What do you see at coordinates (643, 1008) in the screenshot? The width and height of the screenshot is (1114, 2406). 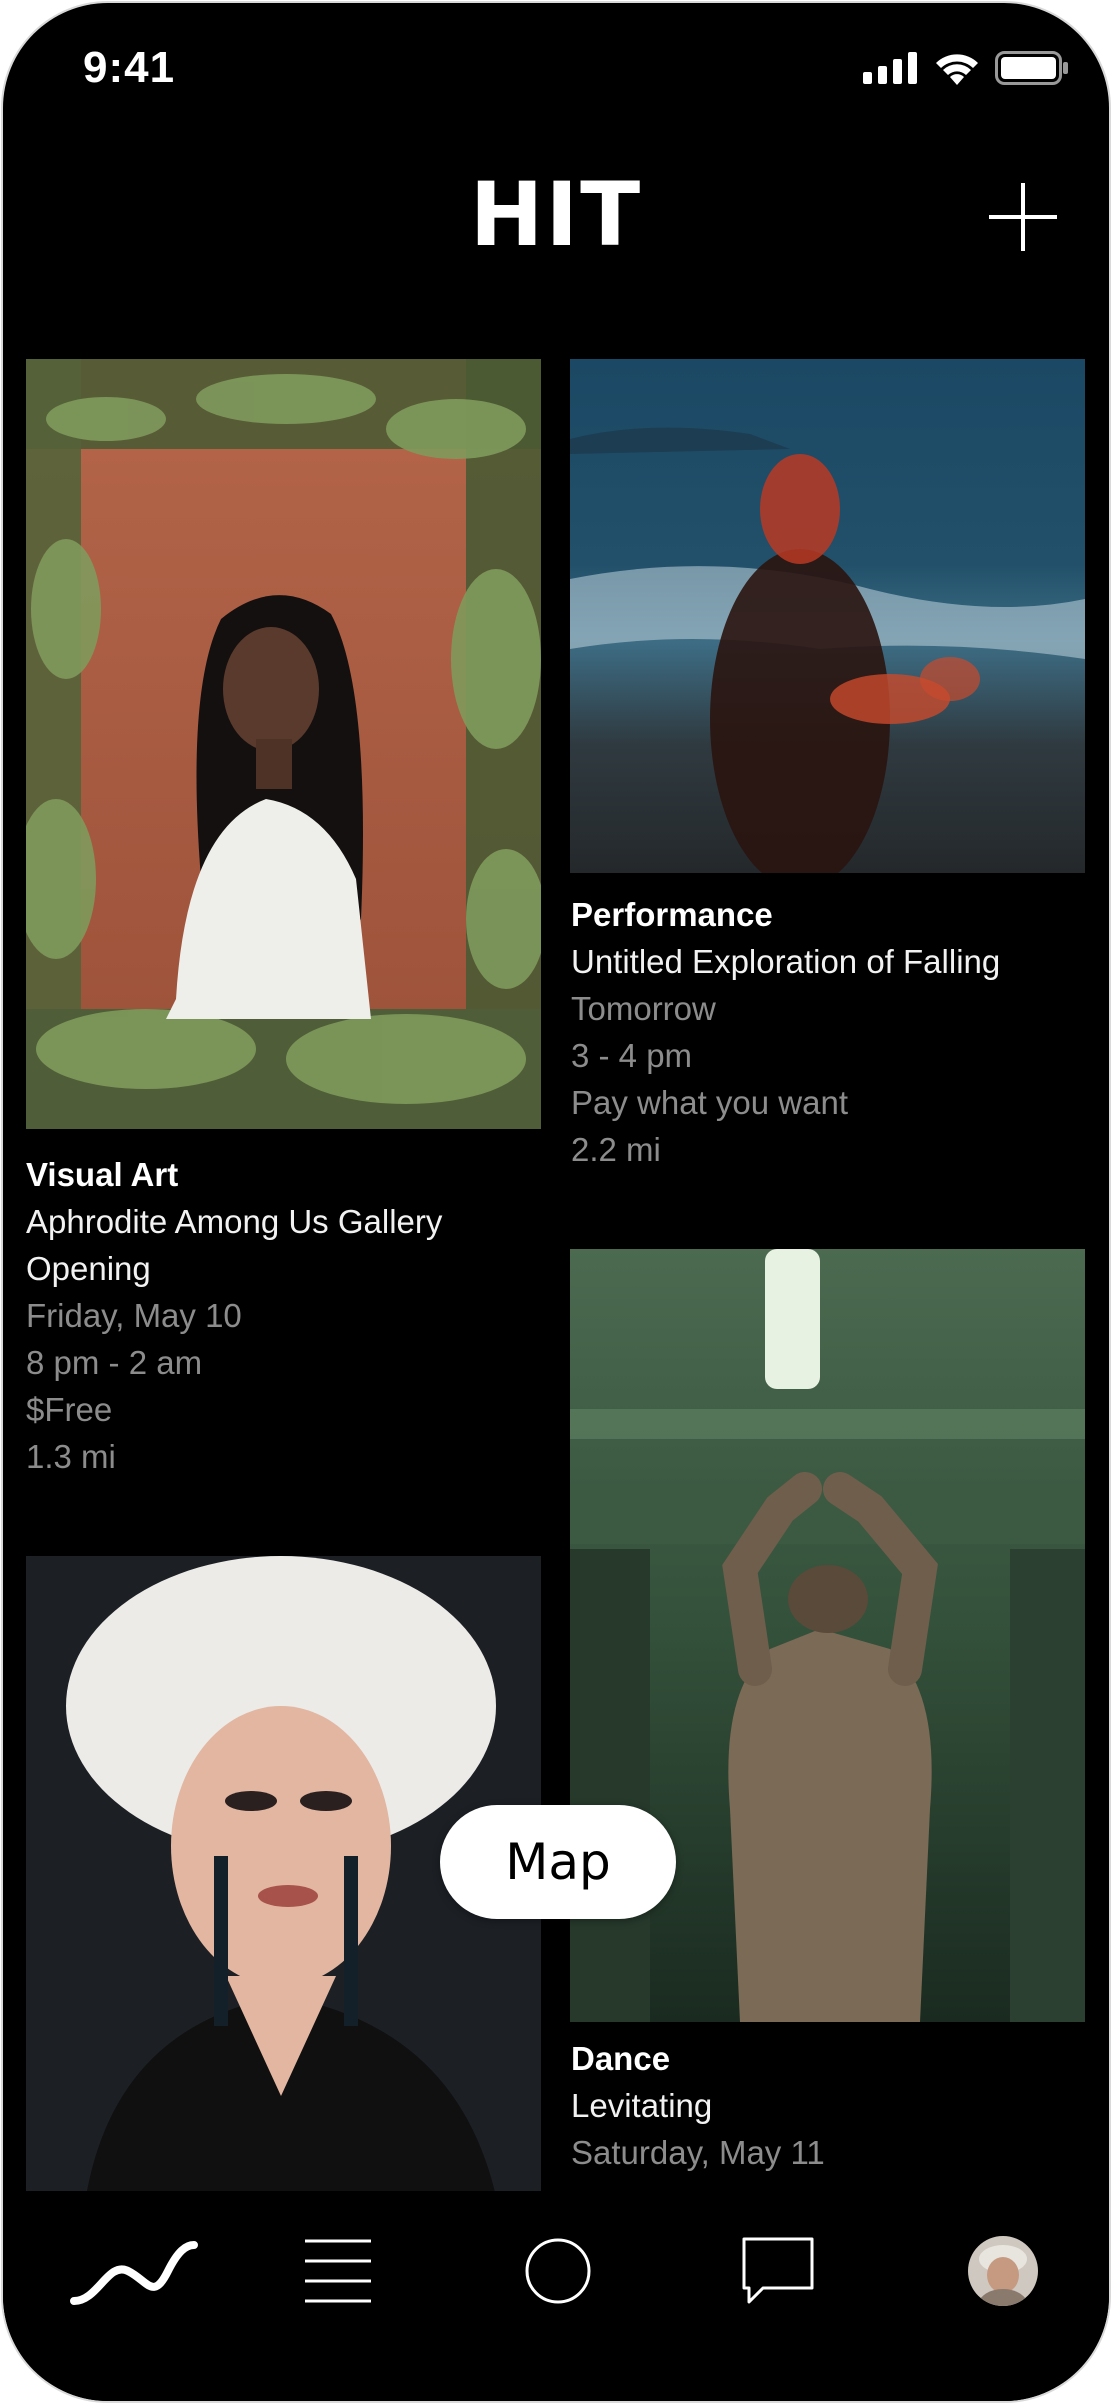 I see `event-date: Tomorrow` at bounding box center [643, 1008].